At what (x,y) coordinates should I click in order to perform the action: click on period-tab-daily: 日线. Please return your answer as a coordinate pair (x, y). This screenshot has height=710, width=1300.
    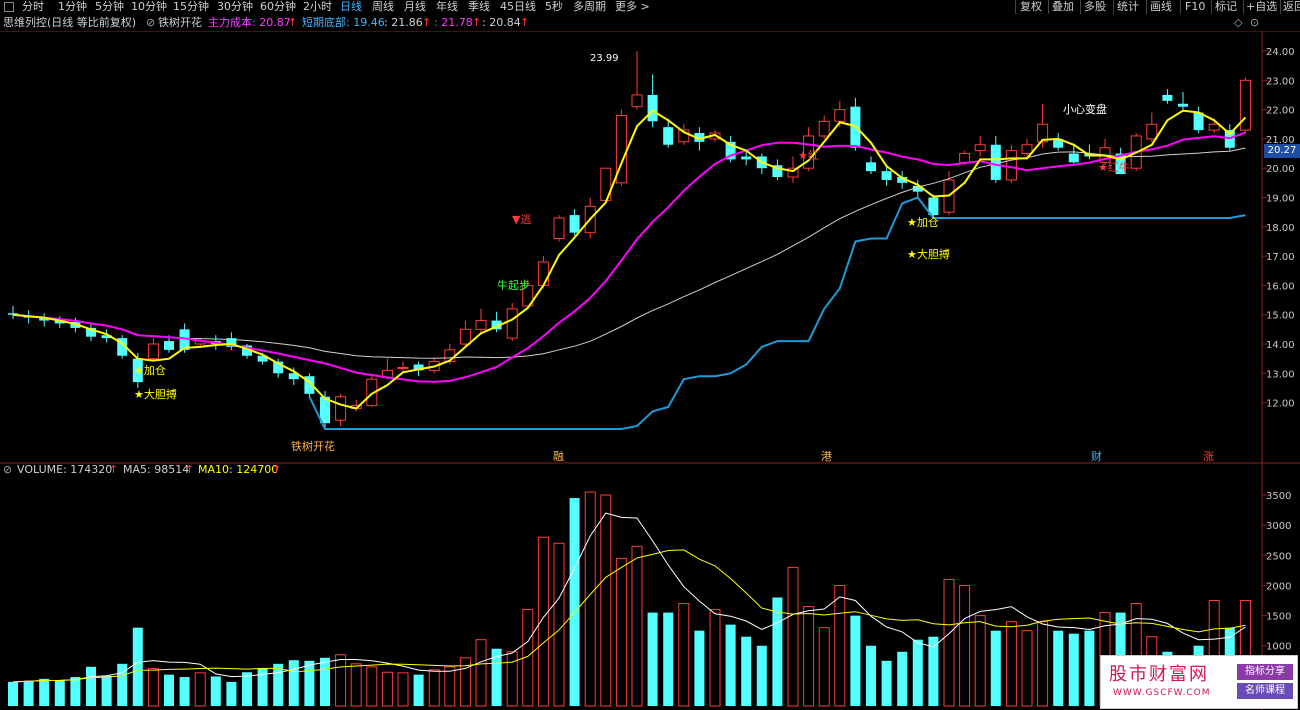
    Looking at the image, I should click on (351, 7).